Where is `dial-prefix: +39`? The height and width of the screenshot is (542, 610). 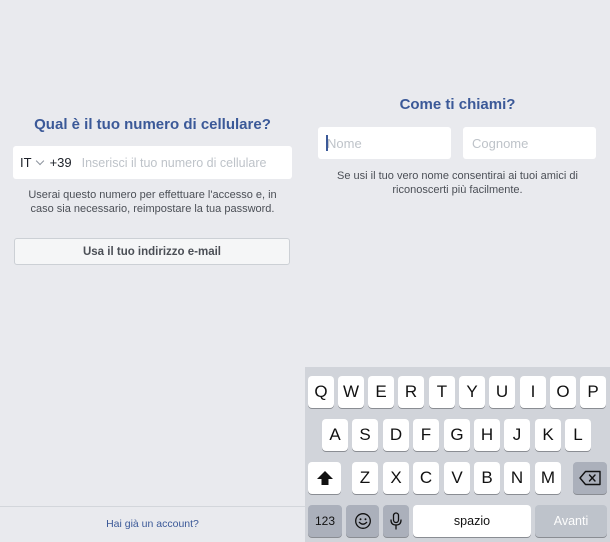 dial-prefix: +39 is located at coordinates (60, 162).